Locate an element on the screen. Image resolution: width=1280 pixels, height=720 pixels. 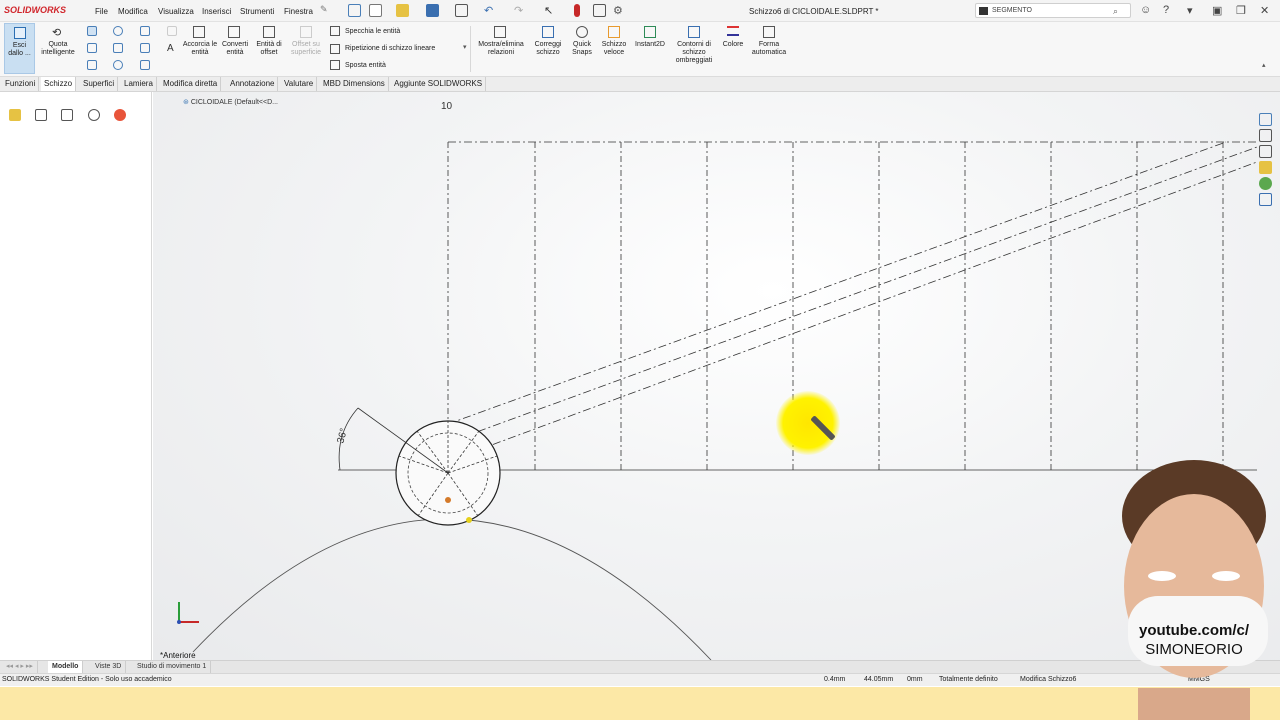
trim-icon is located at coordinates (199, 32).